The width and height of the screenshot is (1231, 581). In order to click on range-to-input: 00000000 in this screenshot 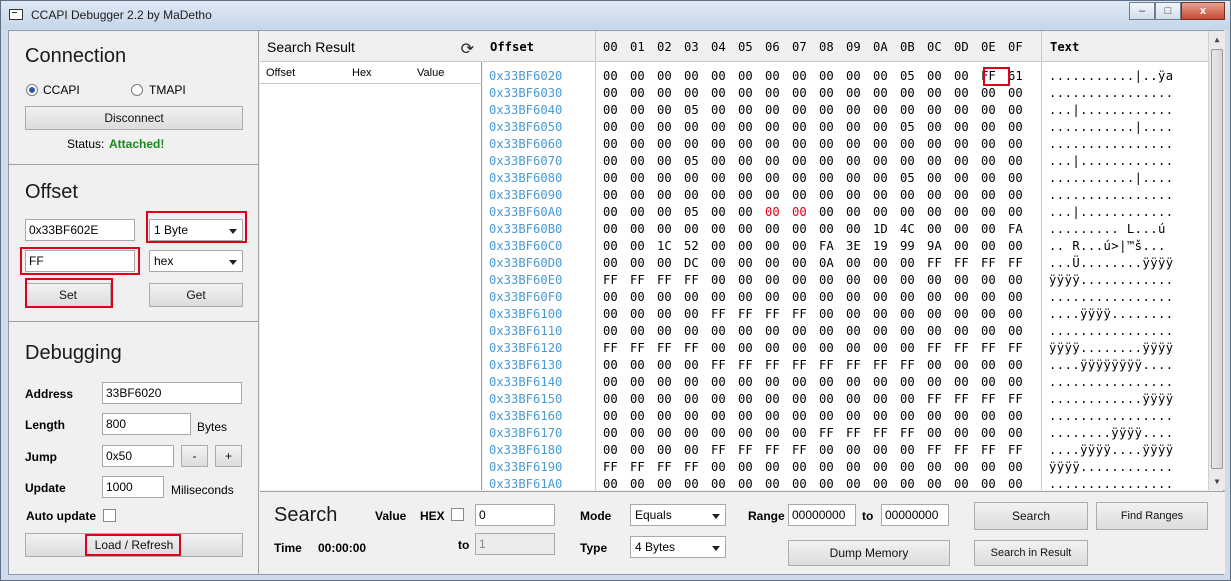, I will do `click(915, 515)`.